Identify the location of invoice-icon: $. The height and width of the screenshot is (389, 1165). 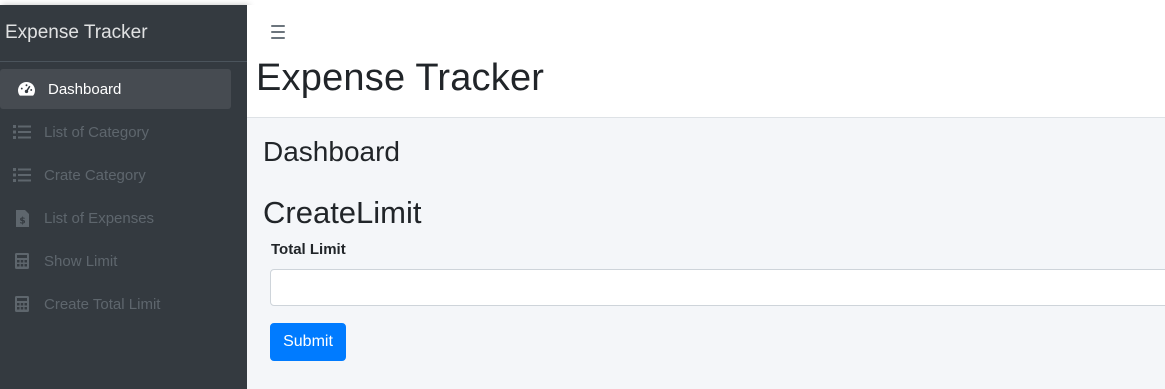
(22, 218).